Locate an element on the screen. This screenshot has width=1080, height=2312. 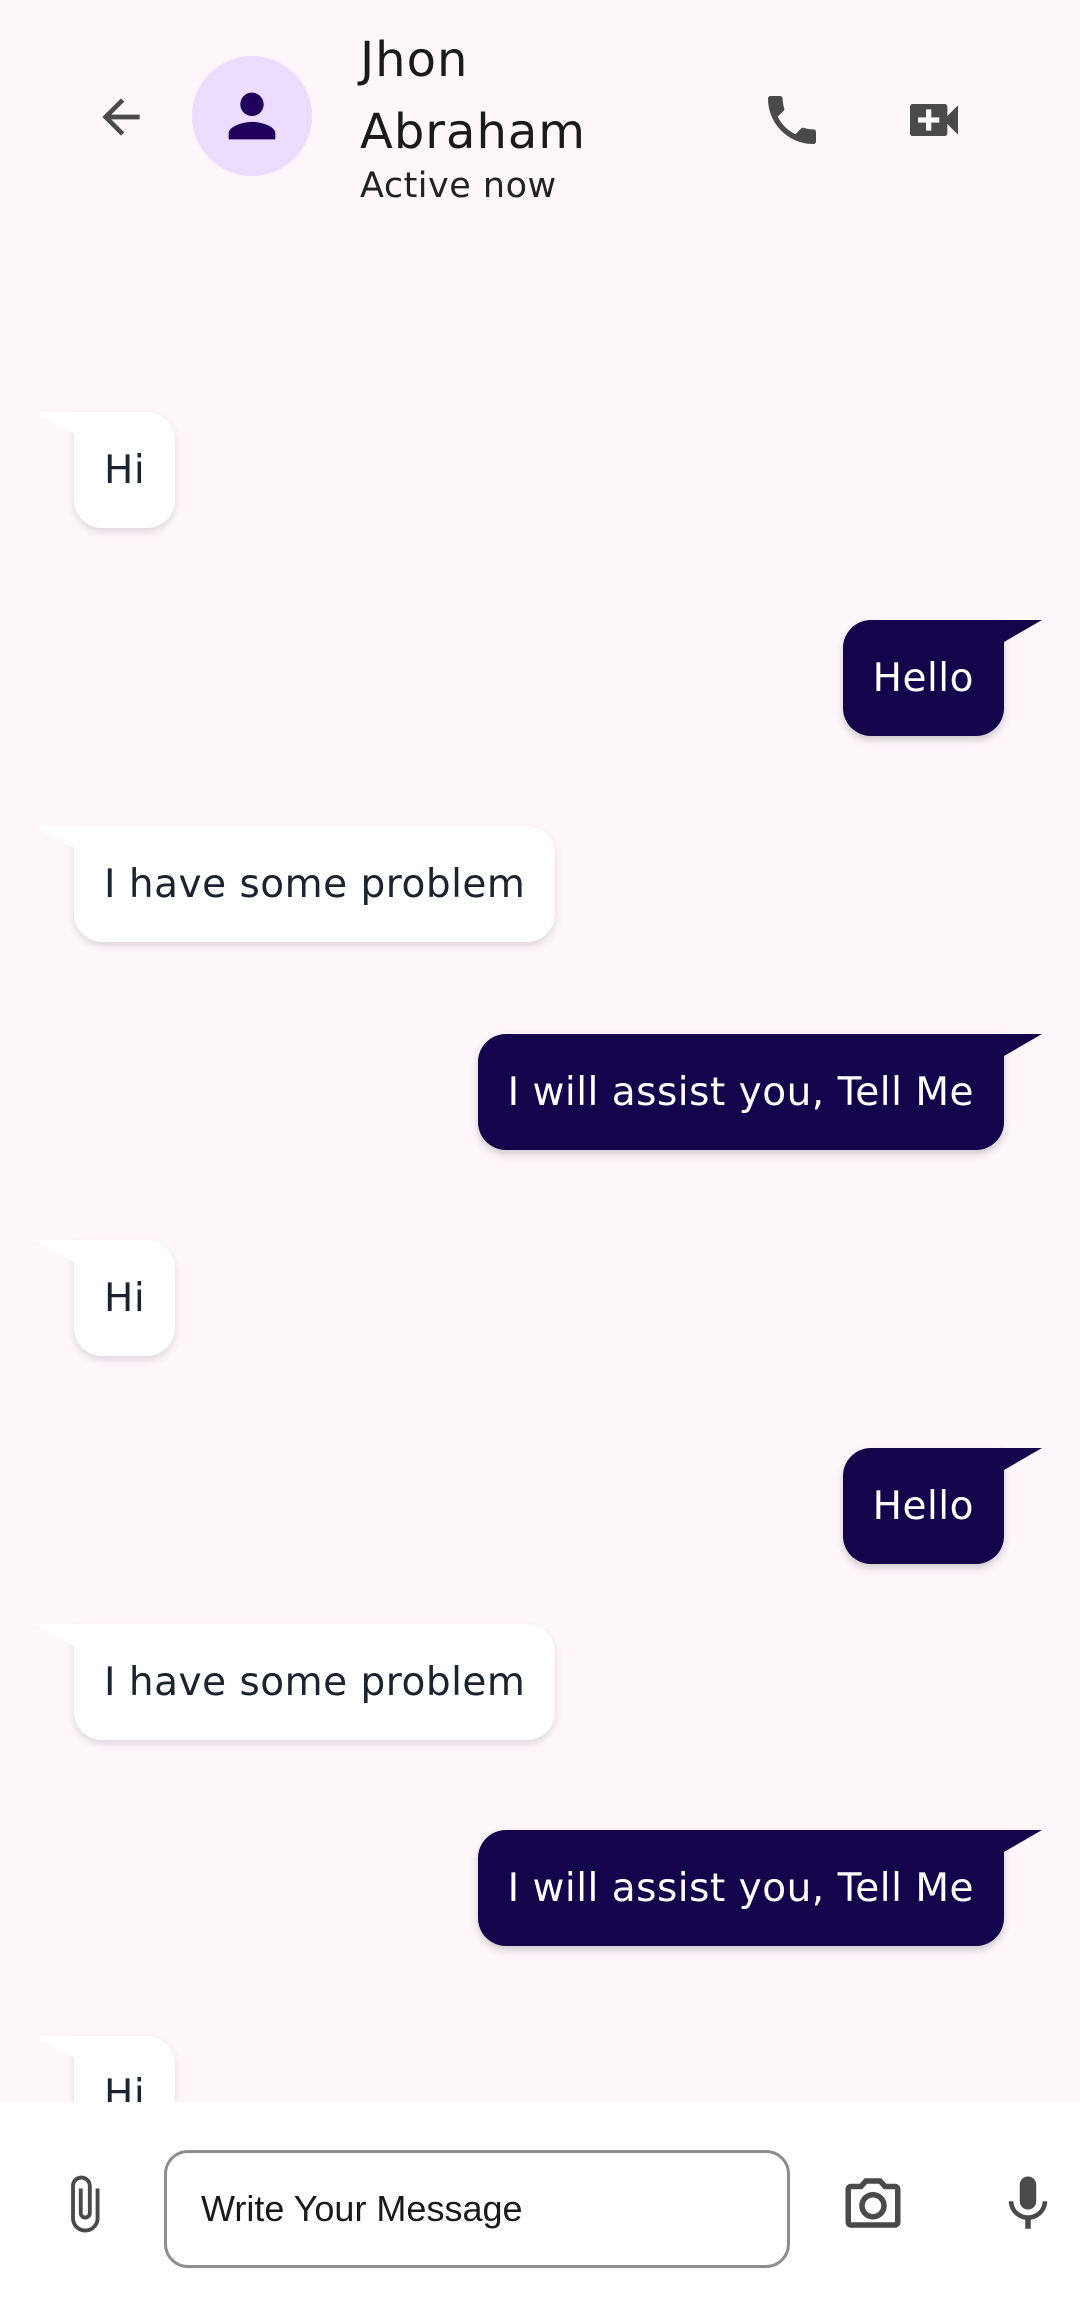
message-input-container is located at coordinates (477, 2209).